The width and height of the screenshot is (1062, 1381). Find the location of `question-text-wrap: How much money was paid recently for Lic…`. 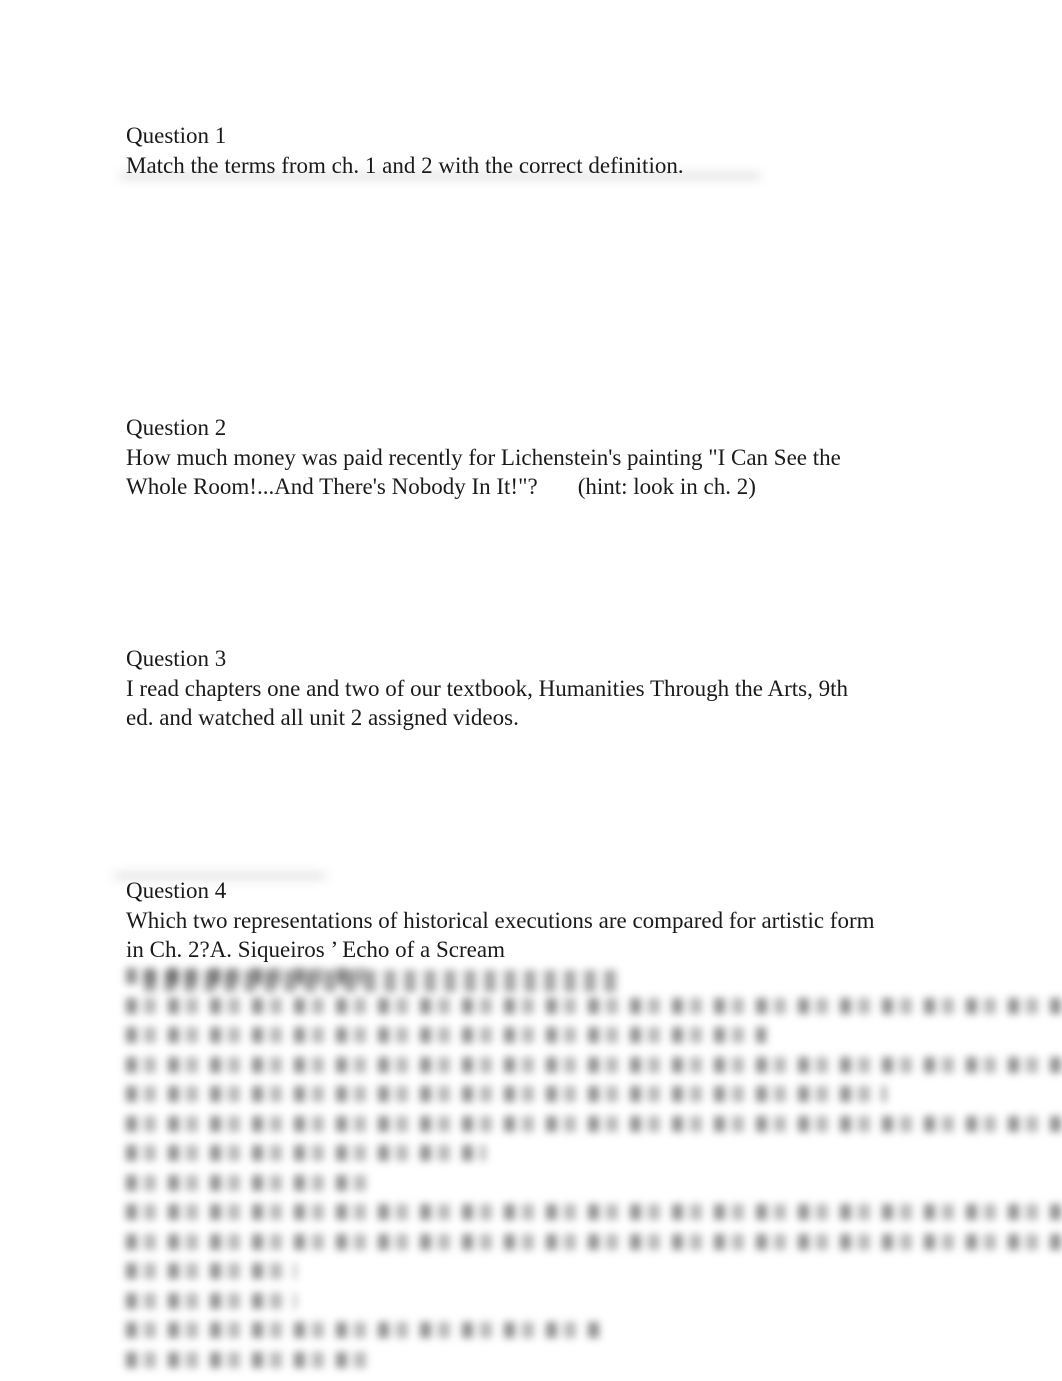

question-text-wrap: How much money was paid recently for Lic… is located at coordinates (501, 472).